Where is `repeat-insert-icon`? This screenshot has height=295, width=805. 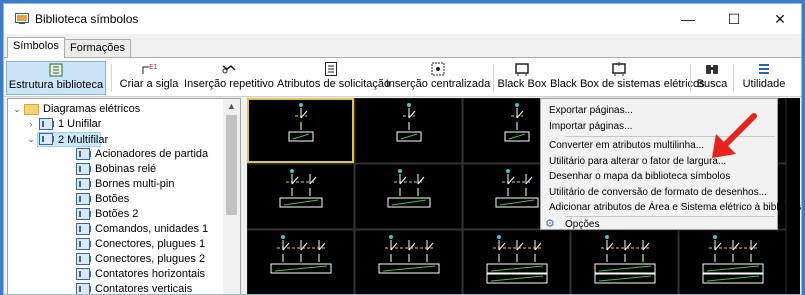
repeat-insert-icon is located at coordinates (229, 69).